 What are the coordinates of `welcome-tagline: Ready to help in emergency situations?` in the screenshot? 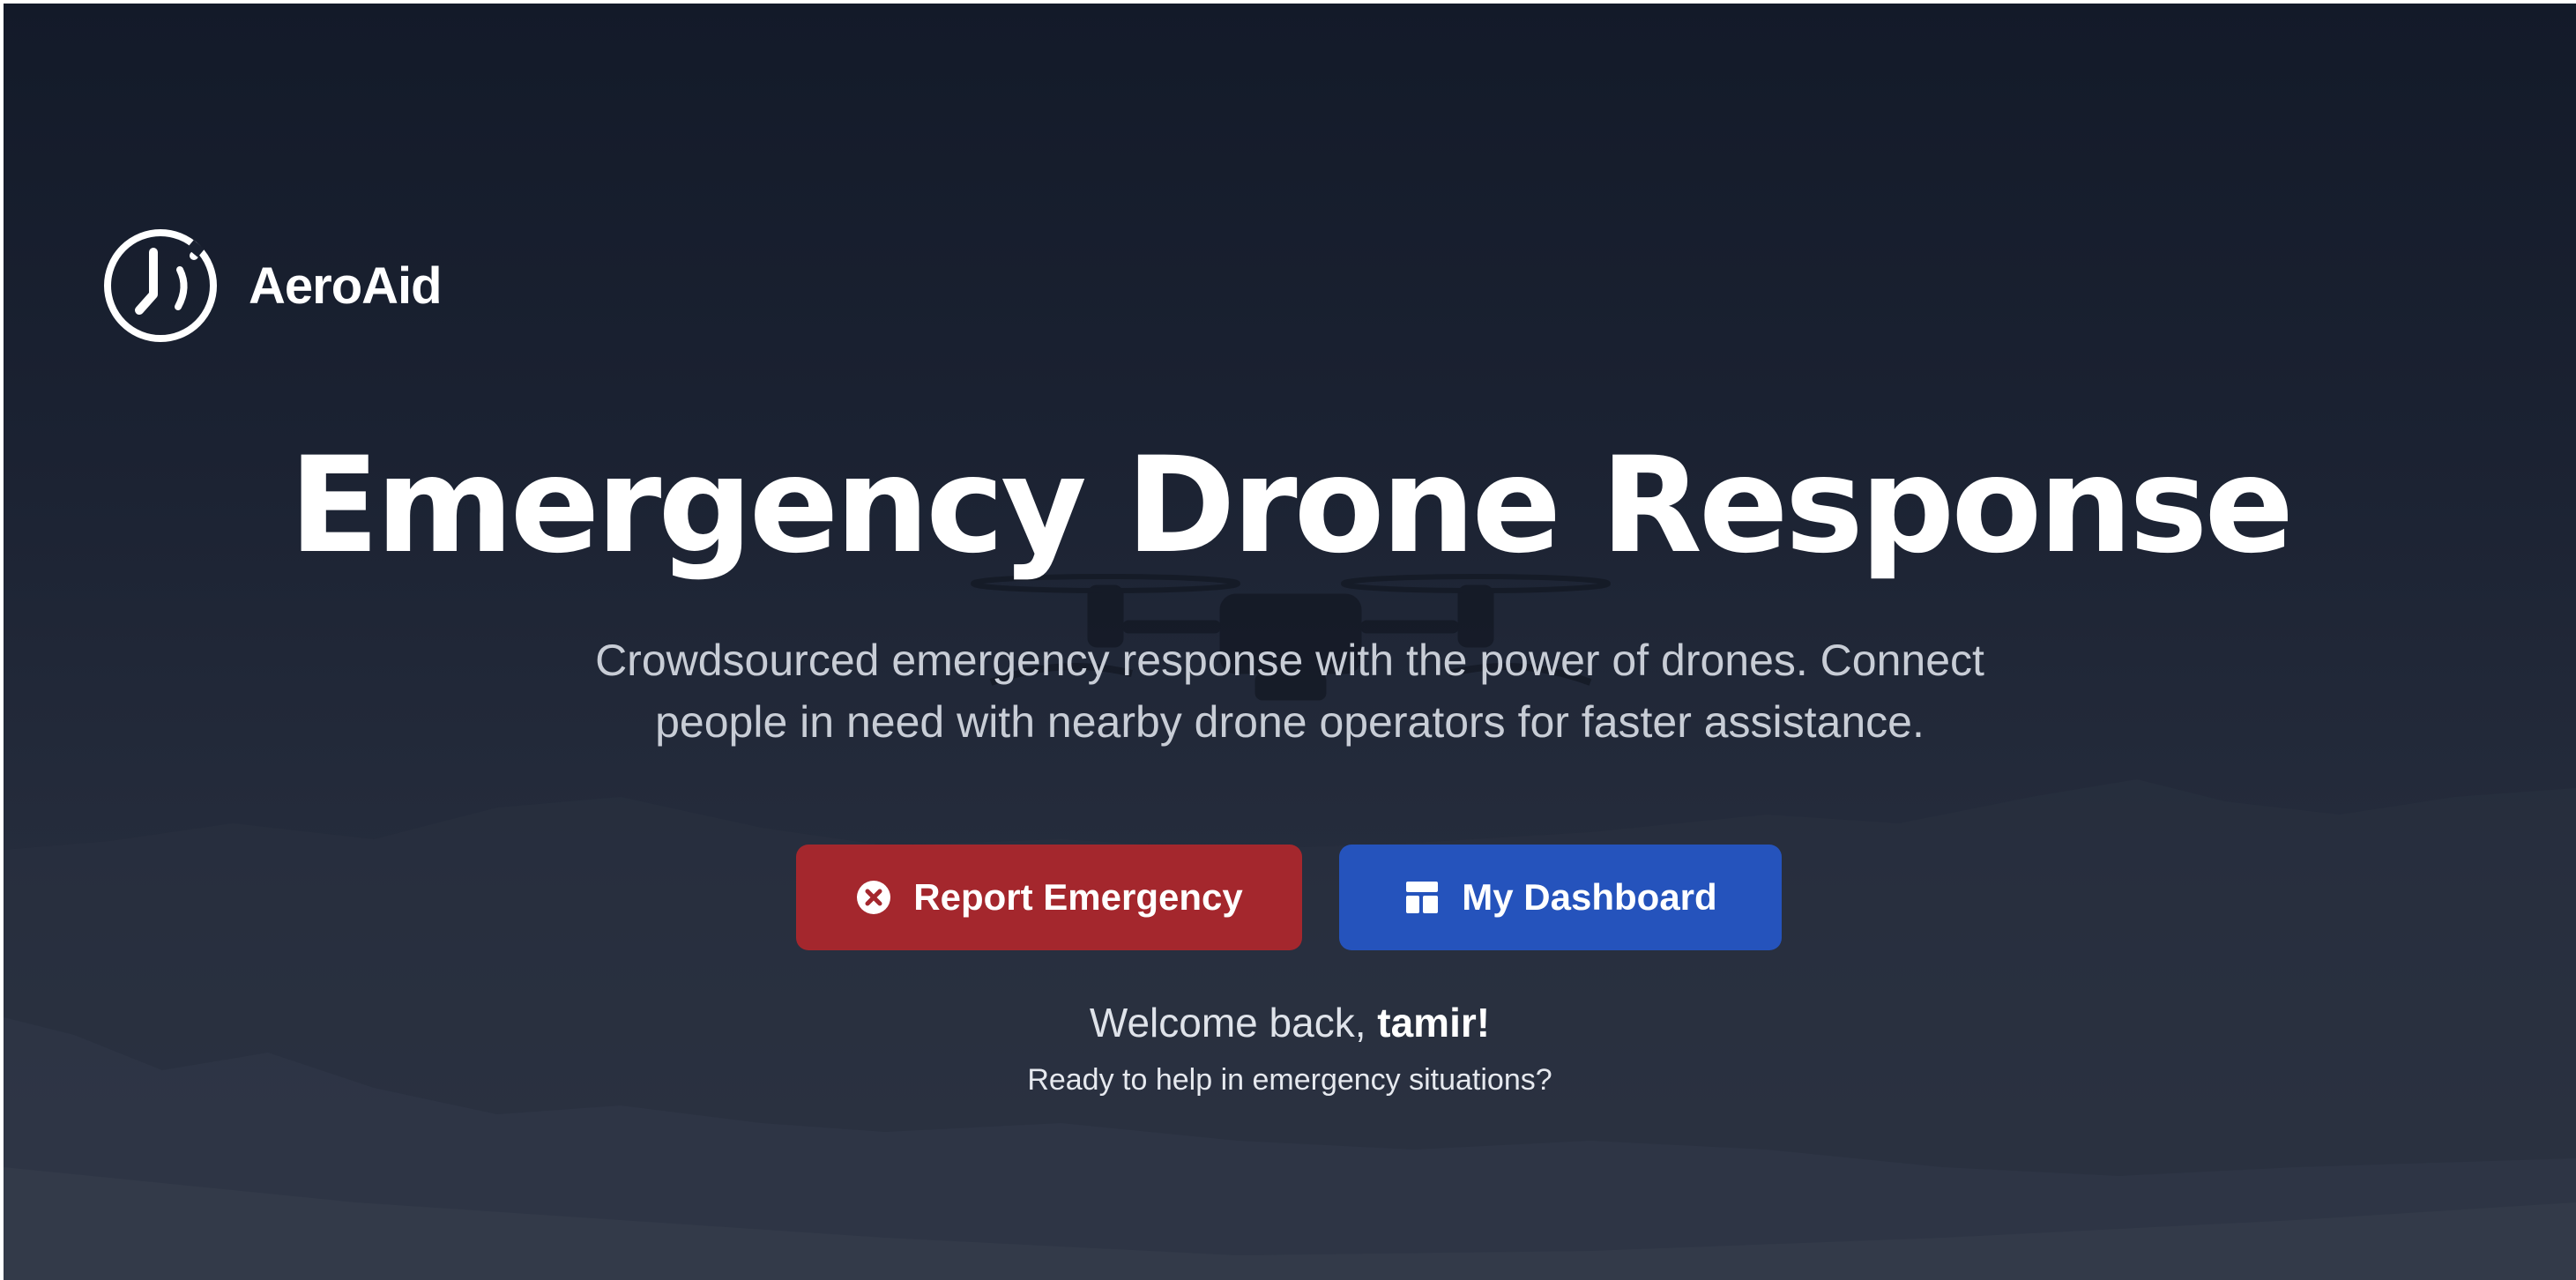 It's located at (1290, 1080).